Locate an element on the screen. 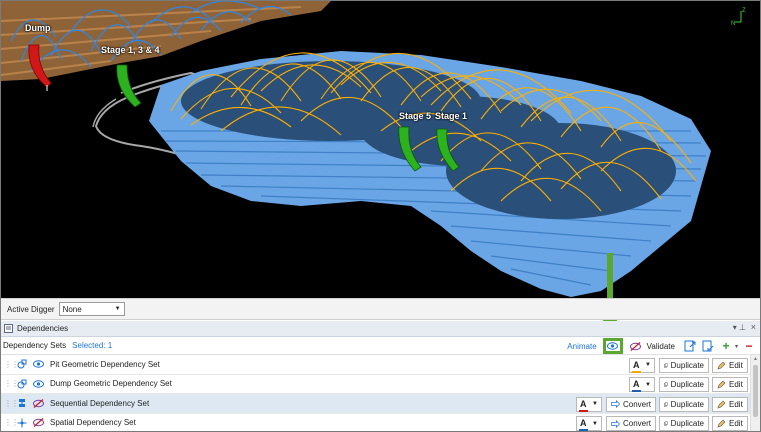 The width and height of the screenshot is (761, 432). location-label-stage-5: Stage 5 is located at coordinates (415, 116).